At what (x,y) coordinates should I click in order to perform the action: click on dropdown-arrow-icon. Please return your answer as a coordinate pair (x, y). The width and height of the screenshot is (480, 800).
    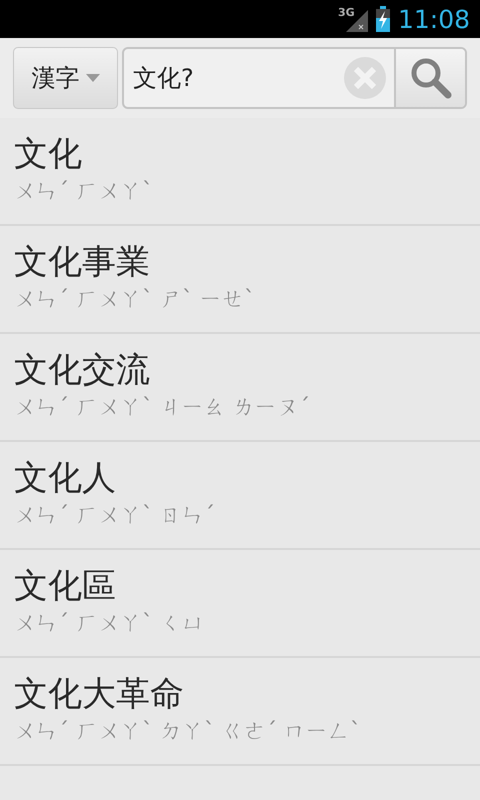
    Looking at the image, I should click on (93, 78).